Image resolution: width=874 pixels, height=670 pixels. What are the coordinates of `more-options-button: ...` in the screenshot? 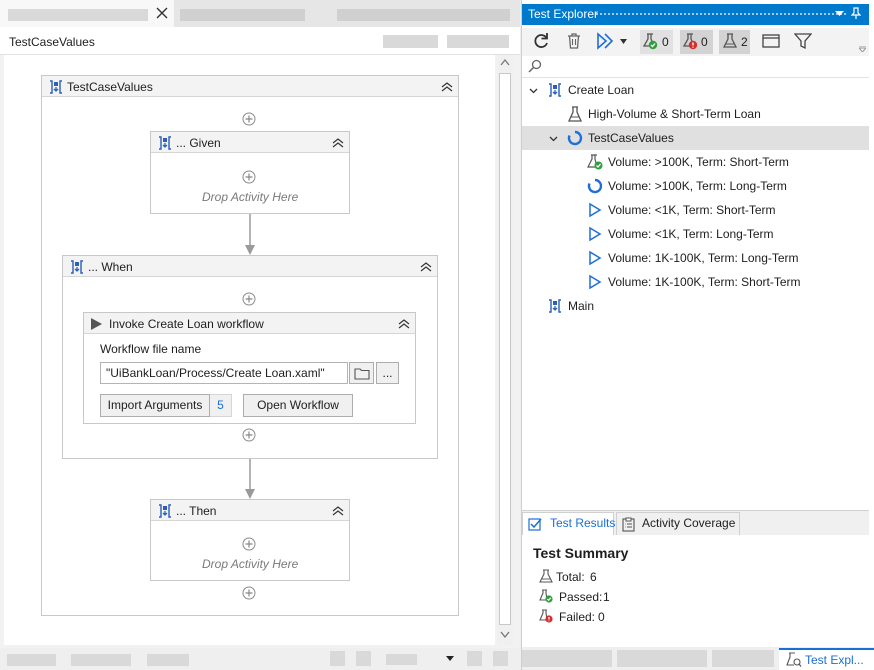 It's located at (387, 373).